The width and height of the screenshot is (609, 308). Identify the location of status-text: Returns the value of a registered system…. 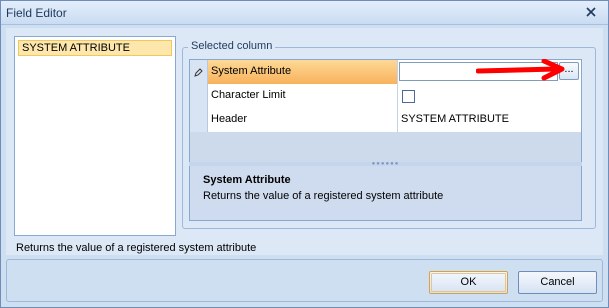
(136, 248).